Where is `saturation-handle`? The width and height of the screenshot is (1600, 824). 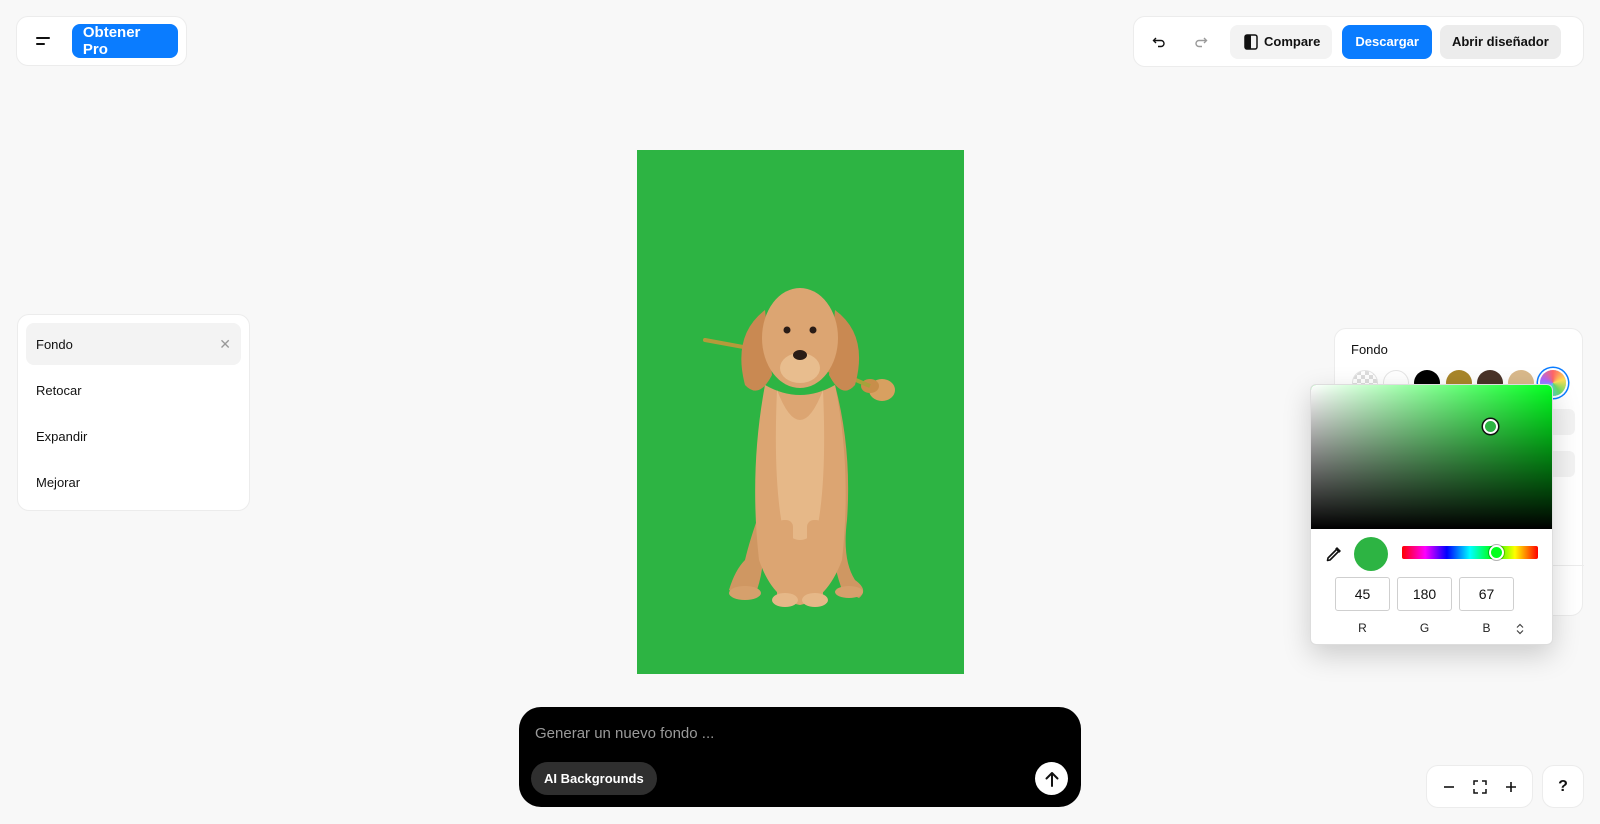 saturation-handle is located at coordinates (1490, 426).